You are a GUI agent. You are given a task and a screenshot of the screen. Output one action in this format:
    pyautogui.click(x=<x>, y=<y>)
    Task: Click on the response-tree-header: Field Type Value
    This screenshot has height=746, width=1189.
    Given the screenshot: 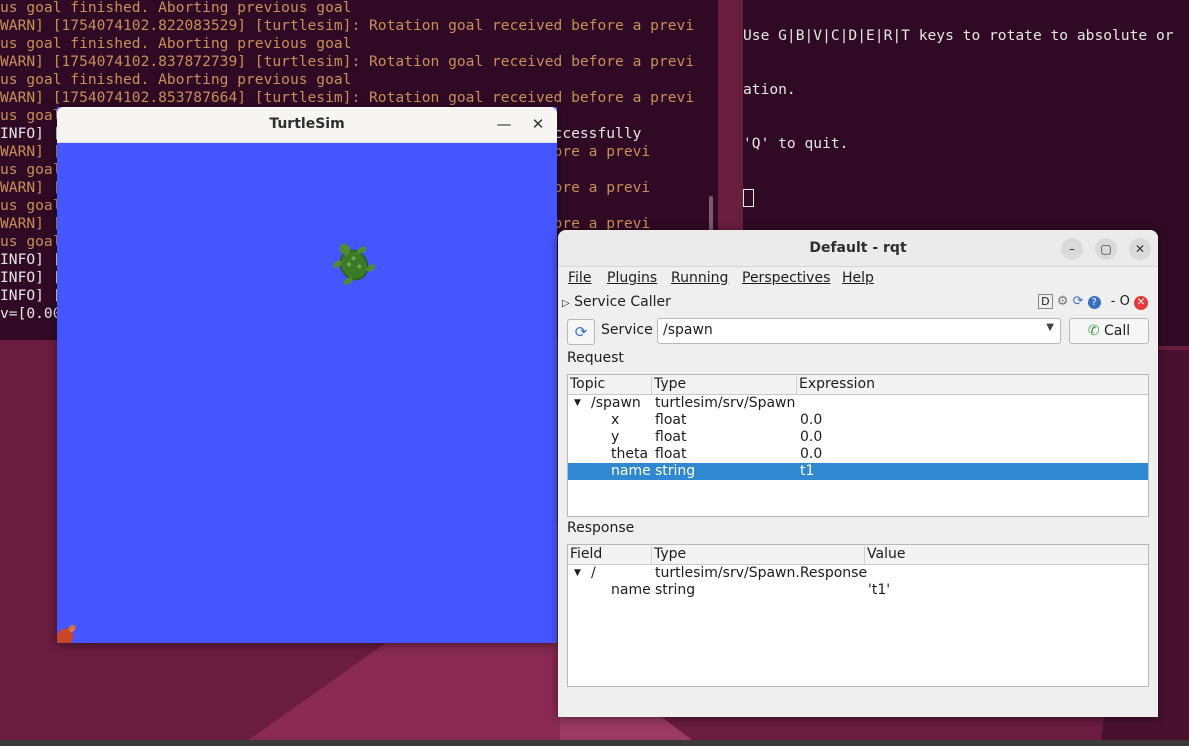 What is the action you would take?
    pyautogui.click(x=858, y=555)
    